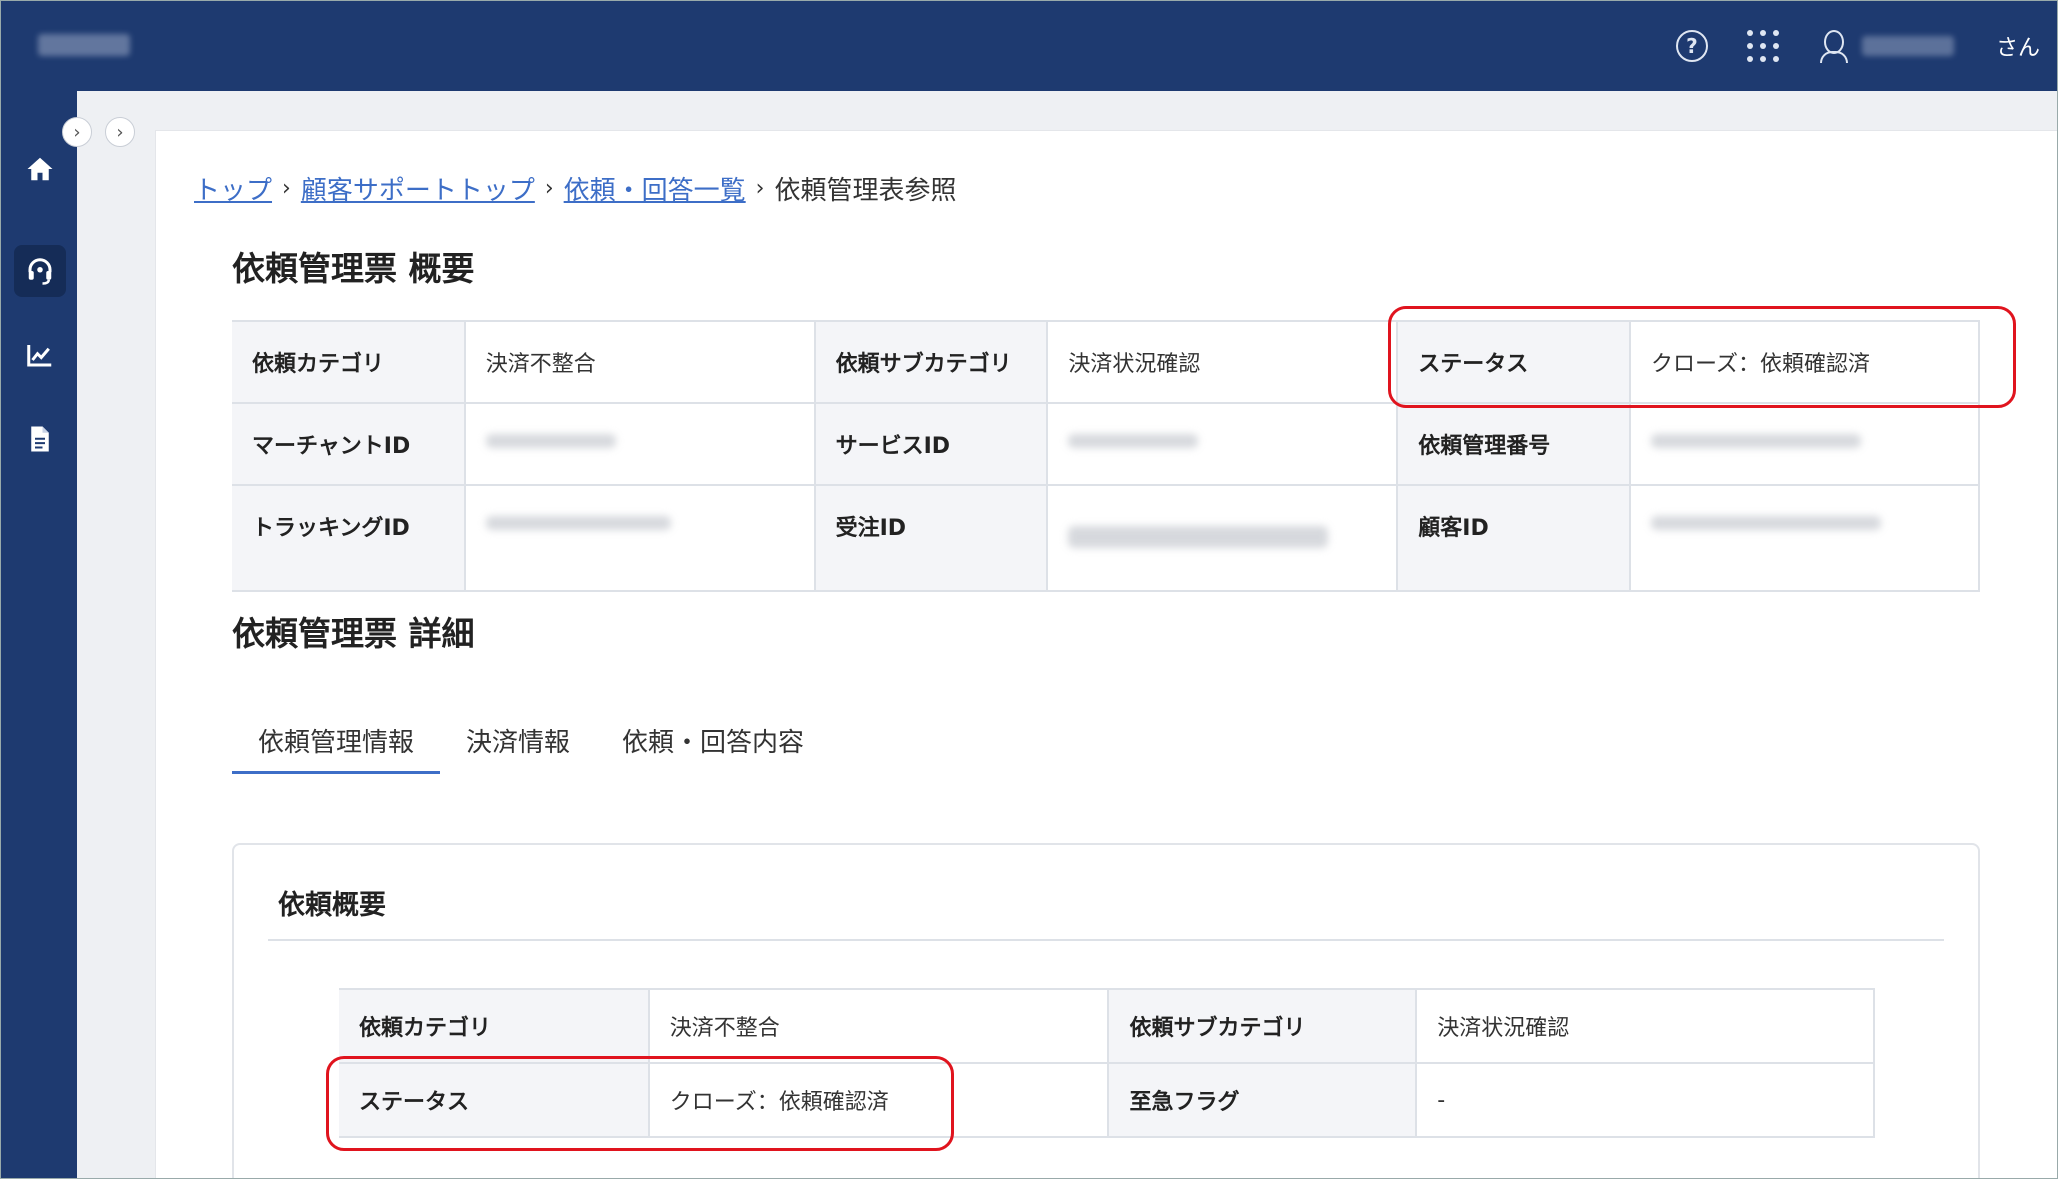 The width and height of the screenshot is (2058, 1179). I want to click on headset-icon, so click(40, 271).